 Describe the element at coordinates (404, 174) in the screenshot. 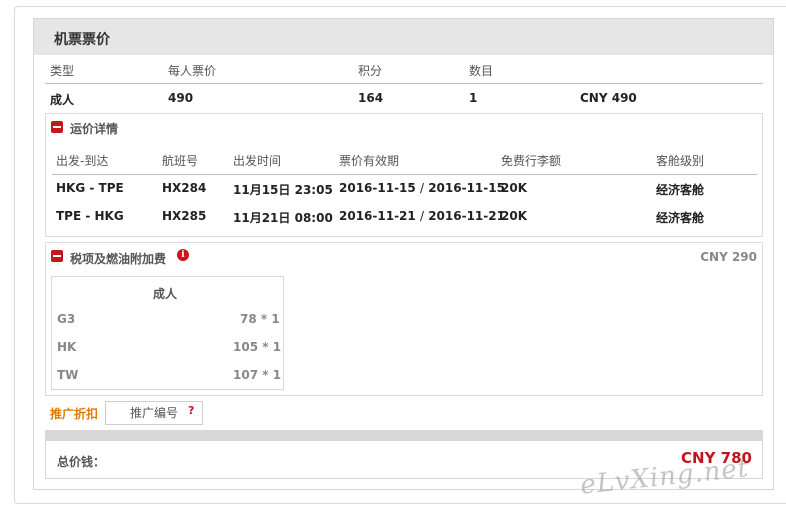

I see `fare-header-divider` at that location.